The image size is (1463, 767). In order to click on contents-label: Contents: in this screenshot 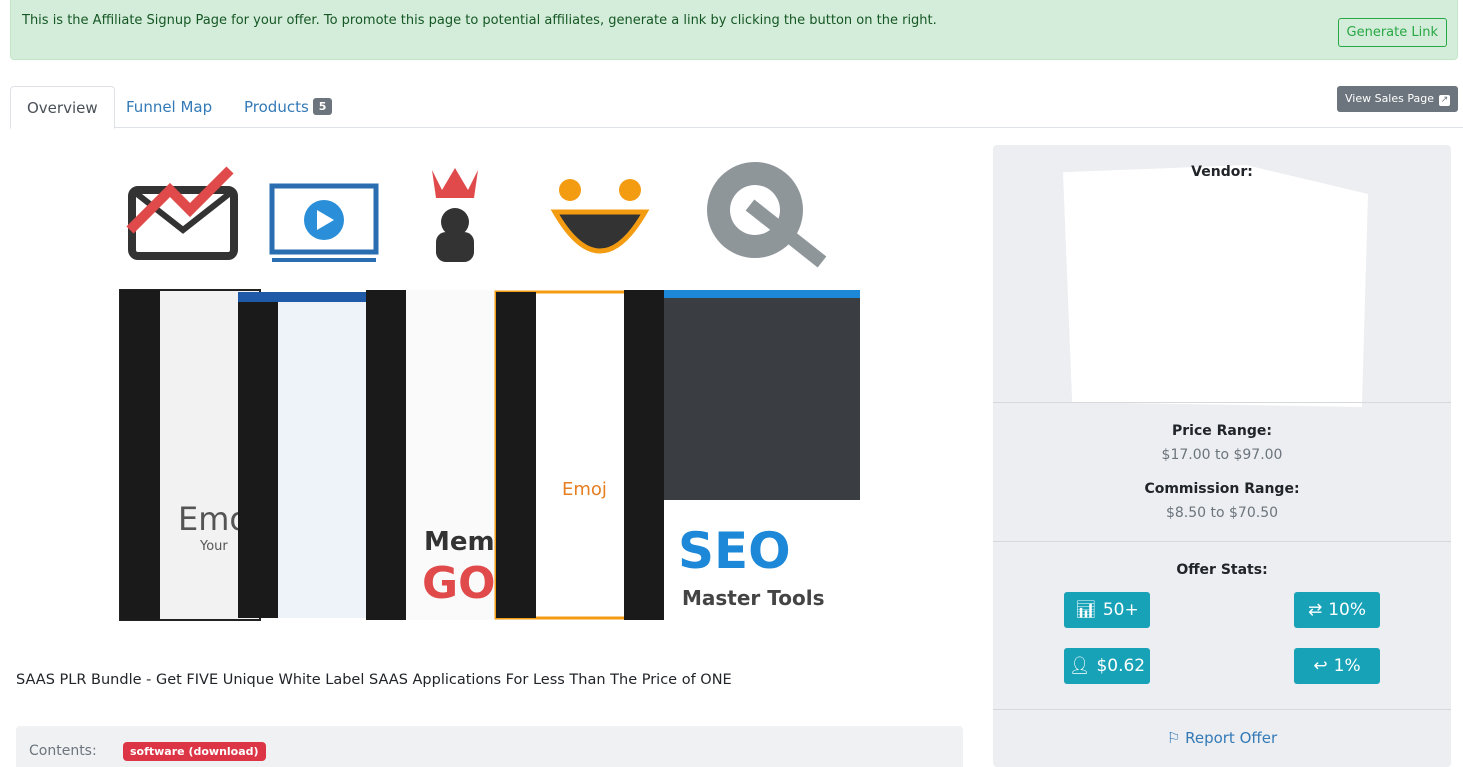, I will do `click(63, 751)`.